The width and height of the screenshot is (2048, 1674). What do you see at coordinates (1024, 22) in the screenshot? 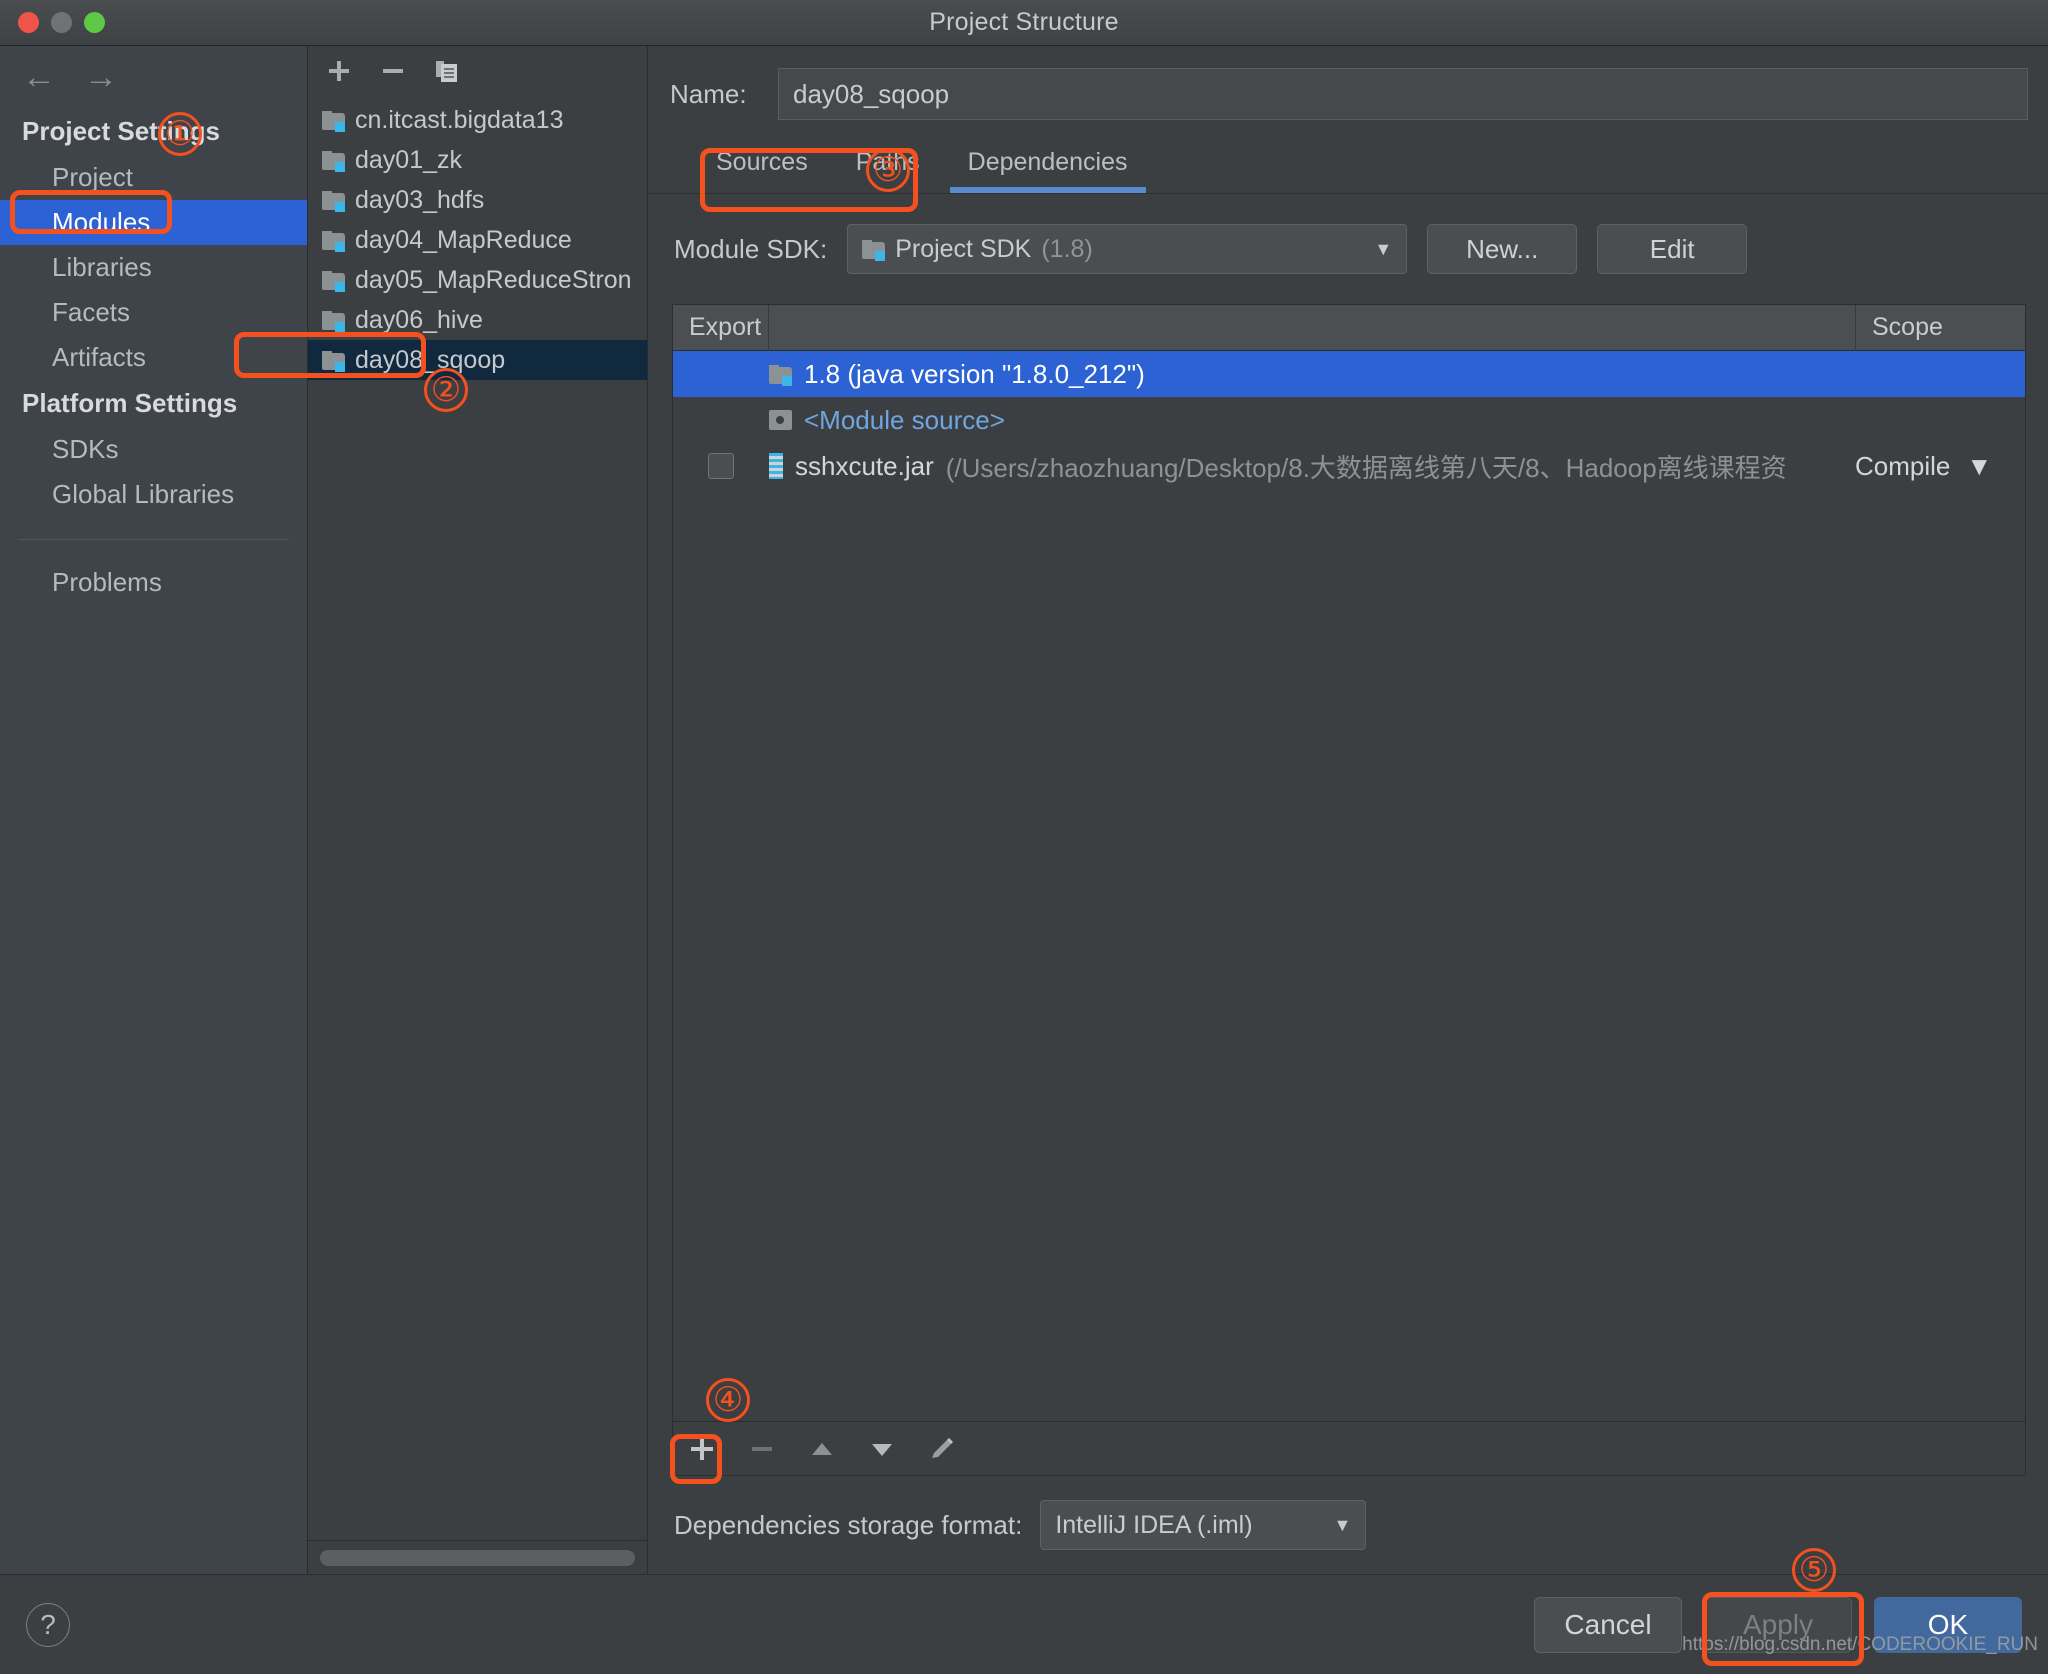
I see `window-title: Project Structure` at bounding box center [1024, 22].